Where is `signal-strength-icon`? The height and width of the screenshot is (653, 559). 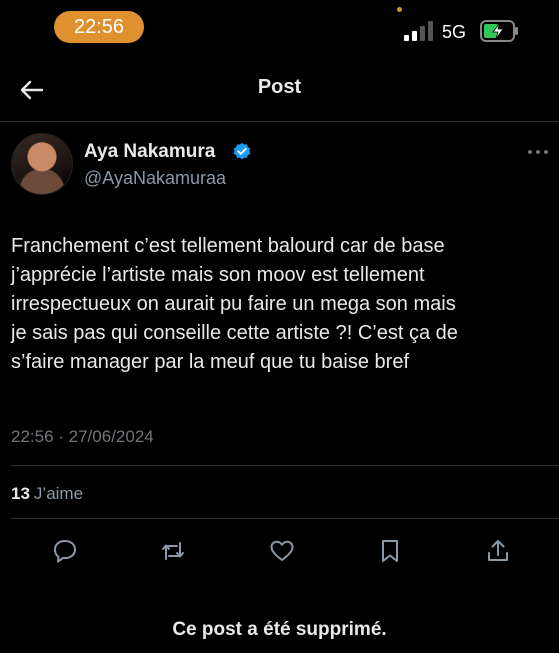 signal-strength-icon is located at coordinates (418, 31).